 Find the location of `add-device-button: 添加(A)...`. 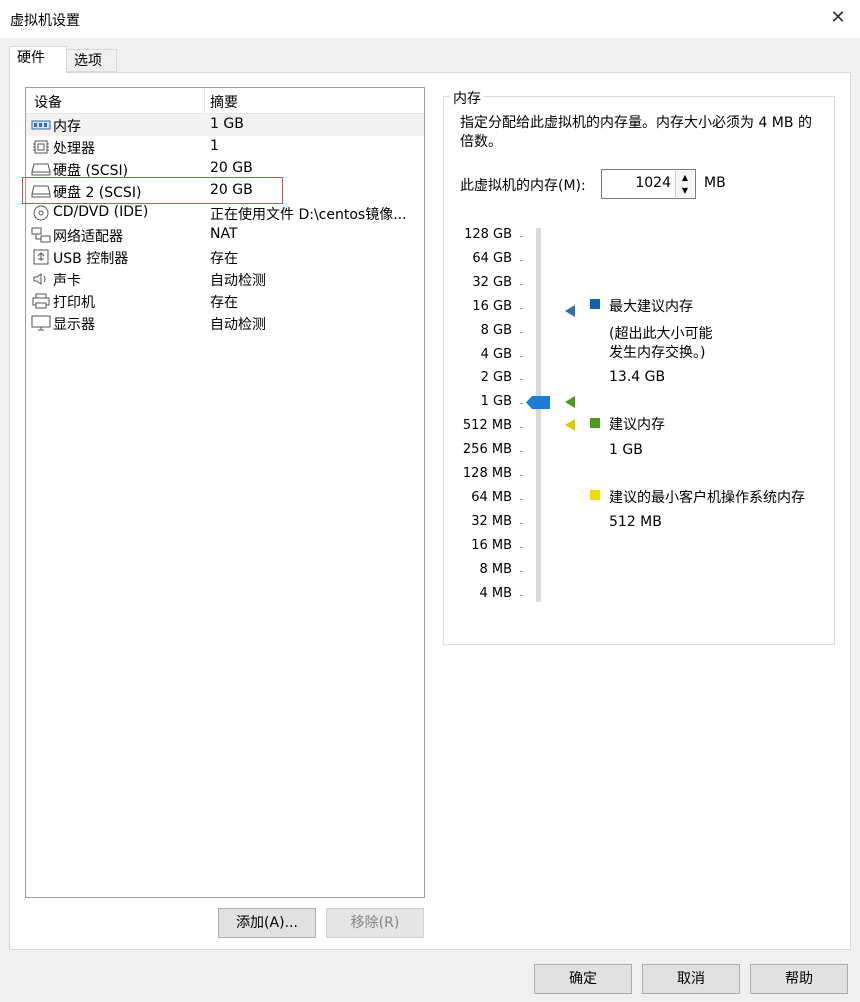

add-device-button: 添加(A)... is located at coordinates (267, 923).